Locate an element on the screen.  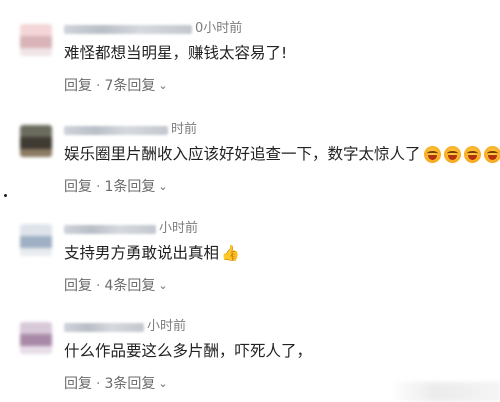
comment-text: 什么作品要这么多片酬，吓死人了， is located at coordinates (188, 351).